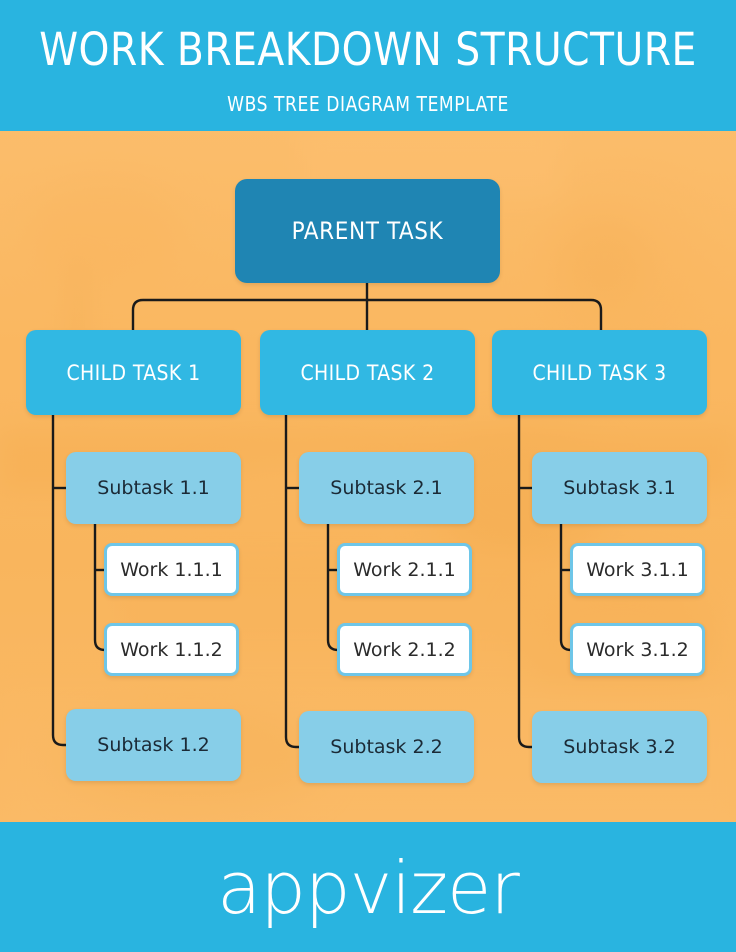 The width and height of the screenshot is (736, 952). I want to click on node-label: Work 1.1.1, so click(171, 569).